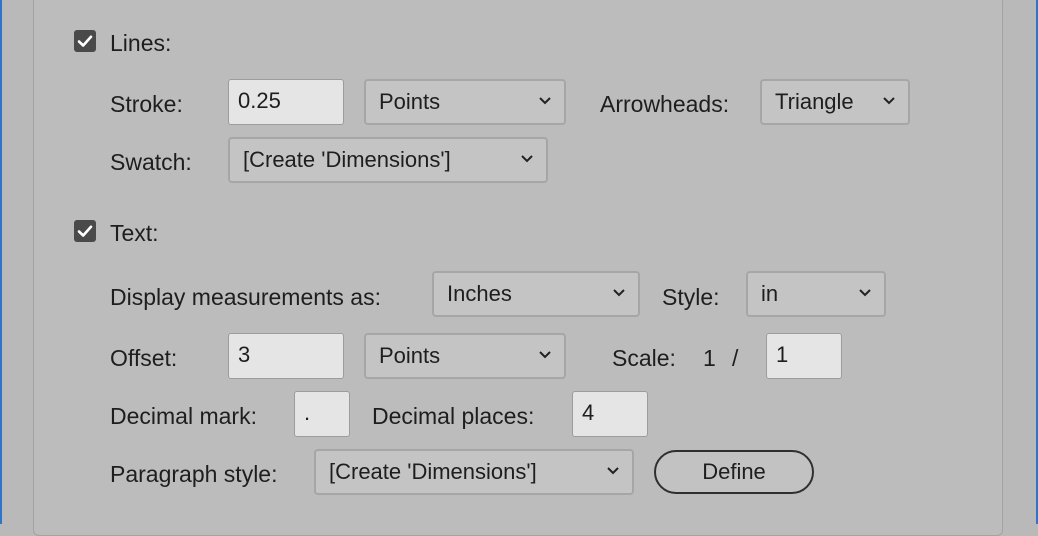 Image resolution: width=1038 pixels, height=536 pixels. What do you see at coordinates (479, 293) in the screenshot?
I see `display-measurements-value: Inches` at bounding box center [479, 293].